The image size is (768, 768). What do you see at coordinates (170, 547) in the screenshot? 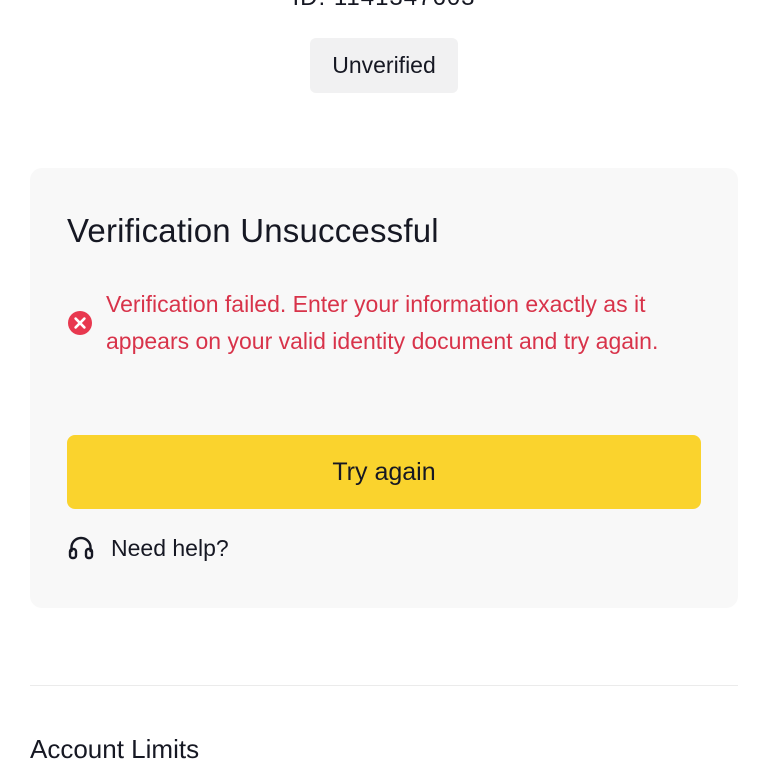
I see `need-help-label: Need help?` at bounding box center [170, 547].